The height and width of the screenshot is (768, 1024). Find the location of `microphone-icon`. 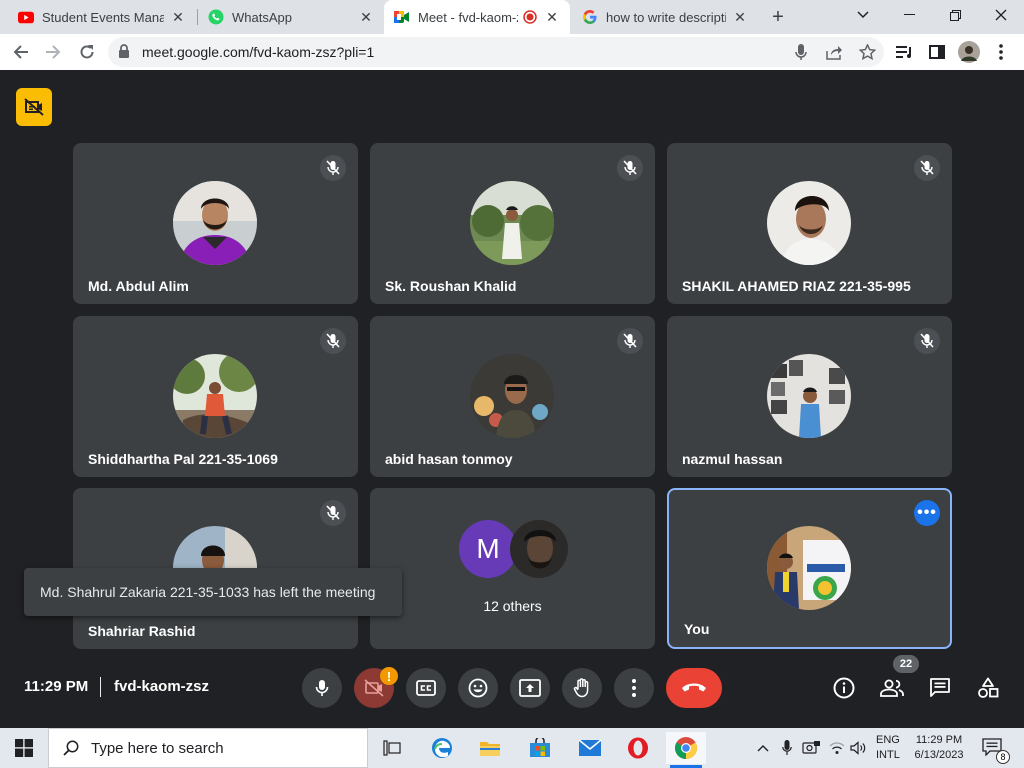

microphone-icon is located at coordinates (801, 52).